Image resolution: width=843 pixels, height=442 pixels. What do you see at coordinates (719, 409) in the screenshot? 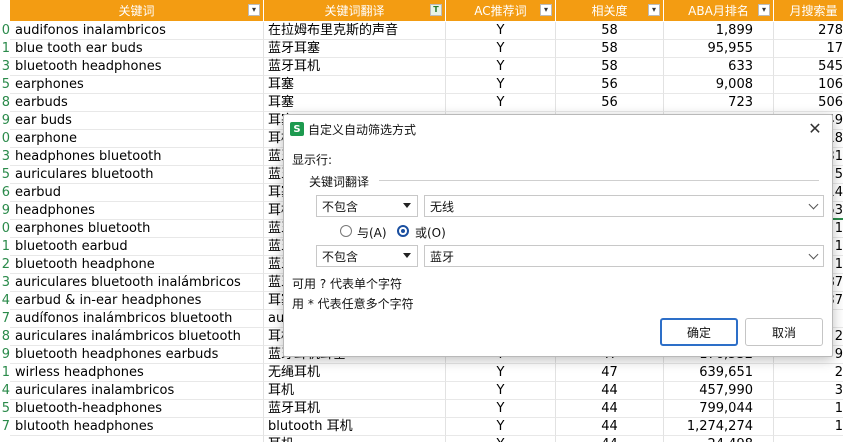
I see `aba-rank-cell: 799,044` at bounding box center [719, 409].